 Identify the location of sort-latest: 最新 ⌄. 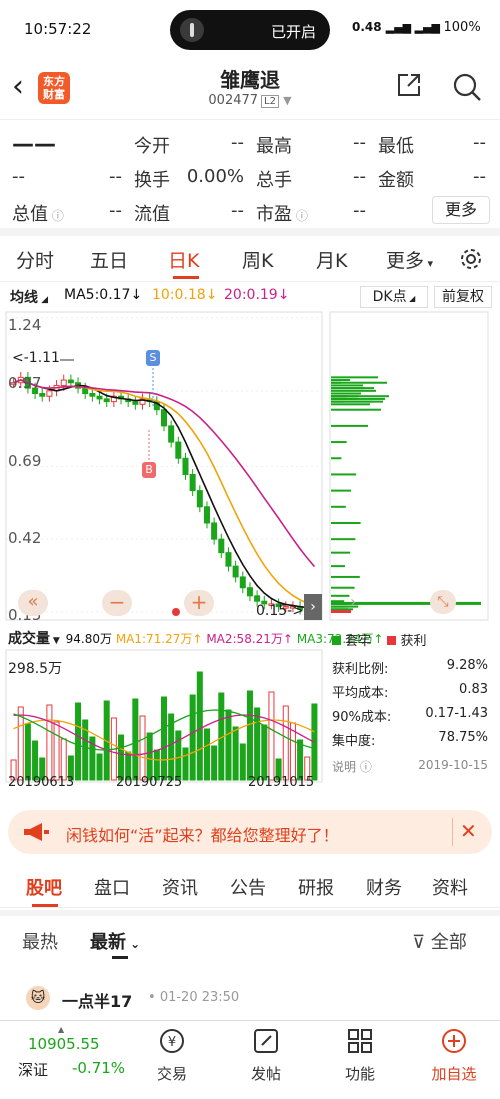
(115, 941).